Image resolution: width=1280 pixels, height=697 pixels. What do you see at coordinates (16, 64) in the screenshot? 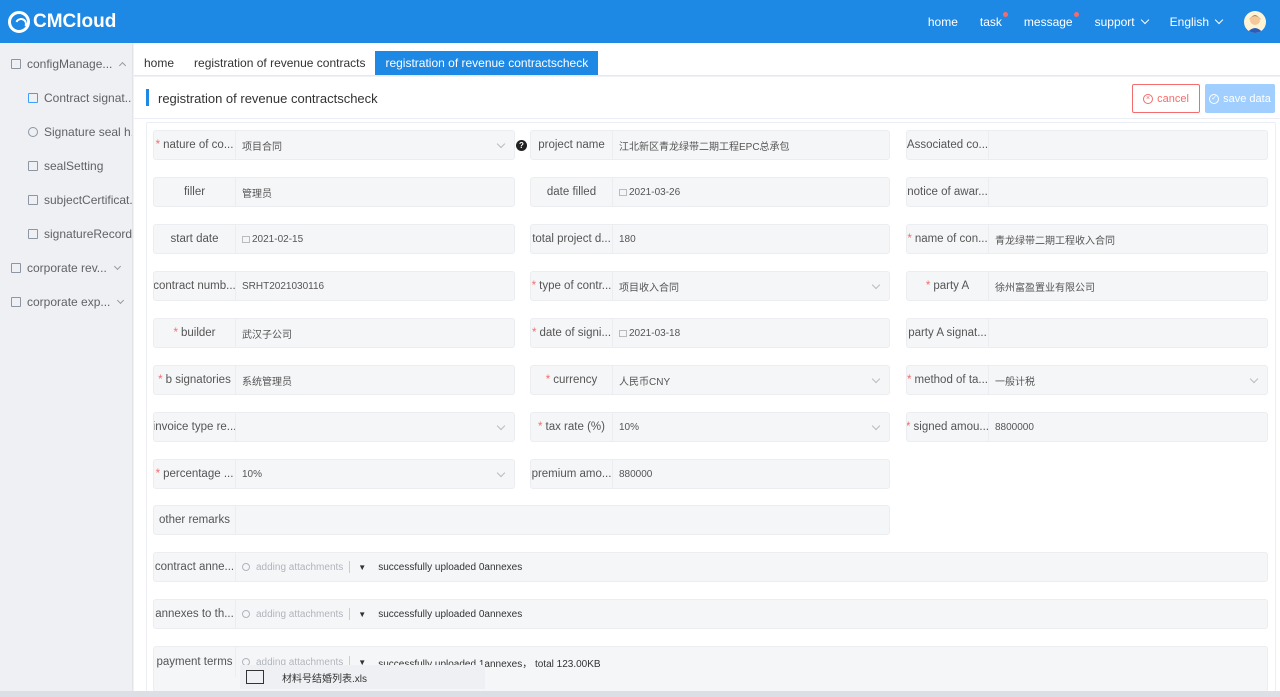
I see `grid-icon` at bounding box center [16, 64].